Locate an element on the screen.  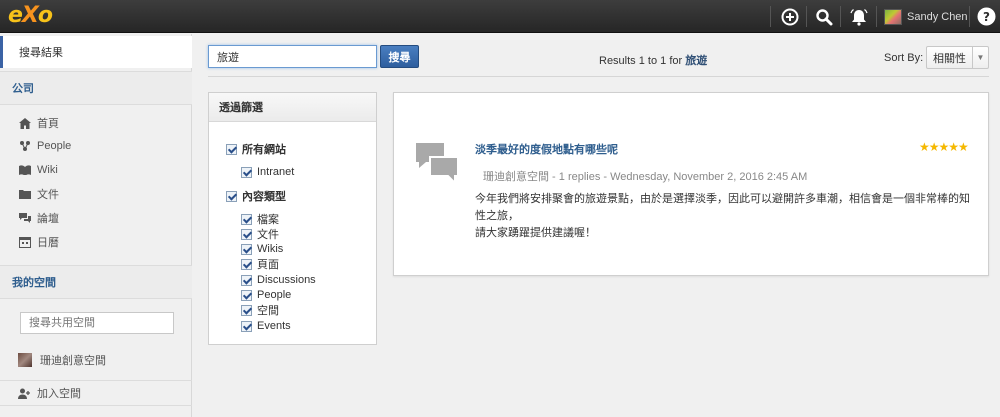
filter-type-files: 檔案 is located at coordinates (260, 219).